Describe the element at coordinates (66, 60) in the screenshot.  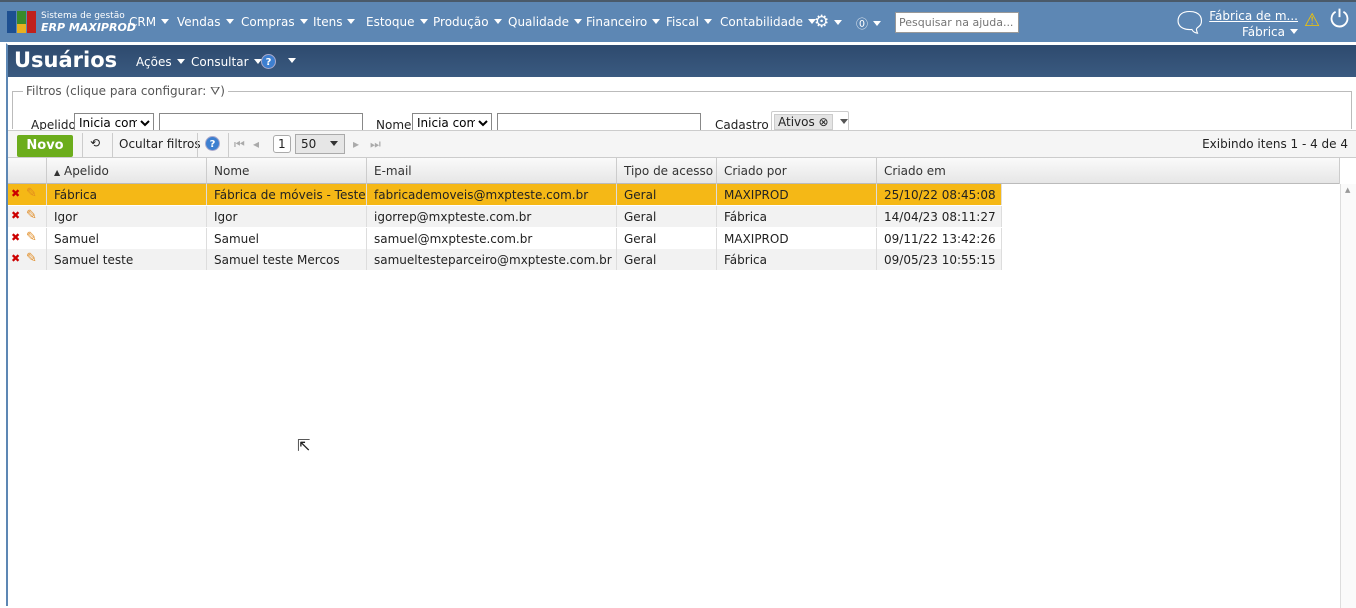
I see `page-title: Usuários` at that location.